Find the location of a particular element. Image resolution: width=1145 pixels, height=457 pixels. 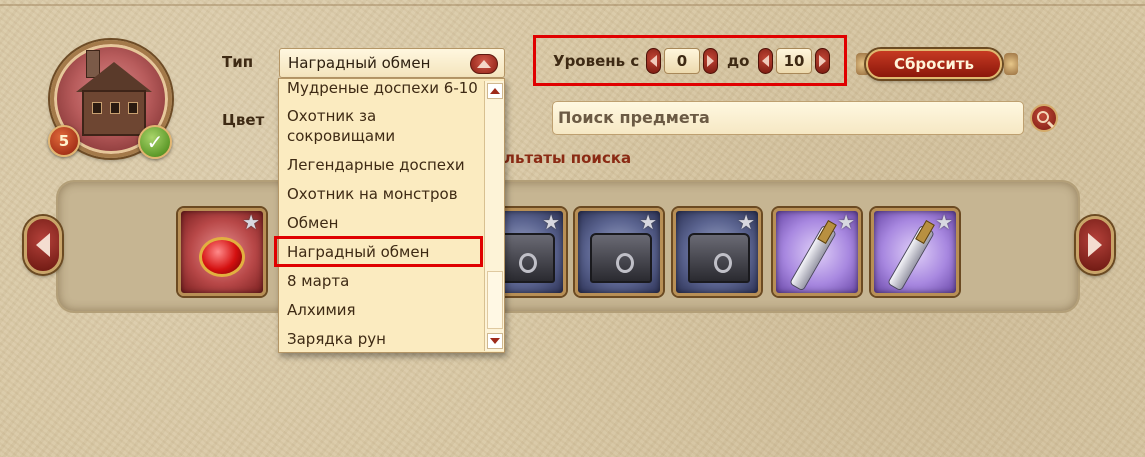

color-label: Цвет is located at coordinates (243, 120).